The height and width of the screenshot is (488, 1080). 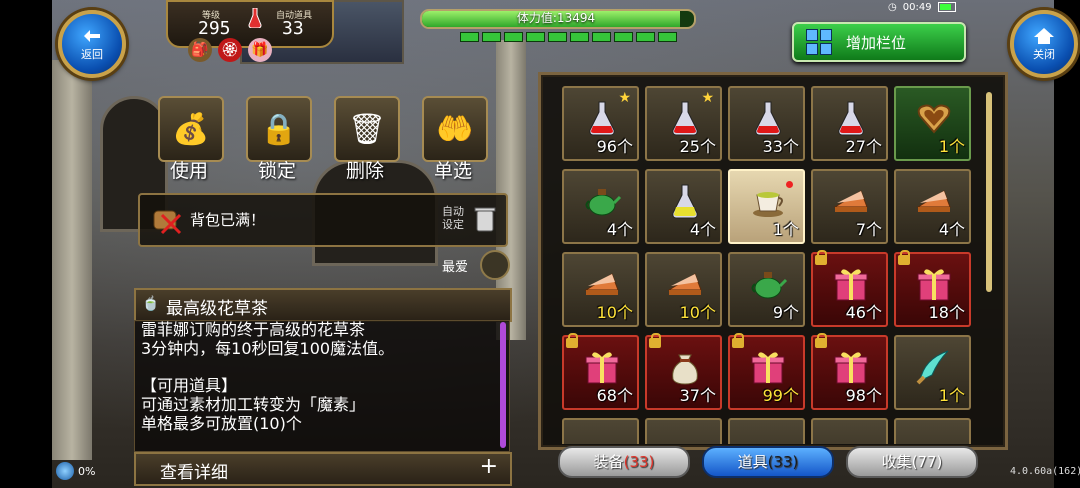 I want to click on add-slot-label: 增加栏位, so click(x=876, y=42).